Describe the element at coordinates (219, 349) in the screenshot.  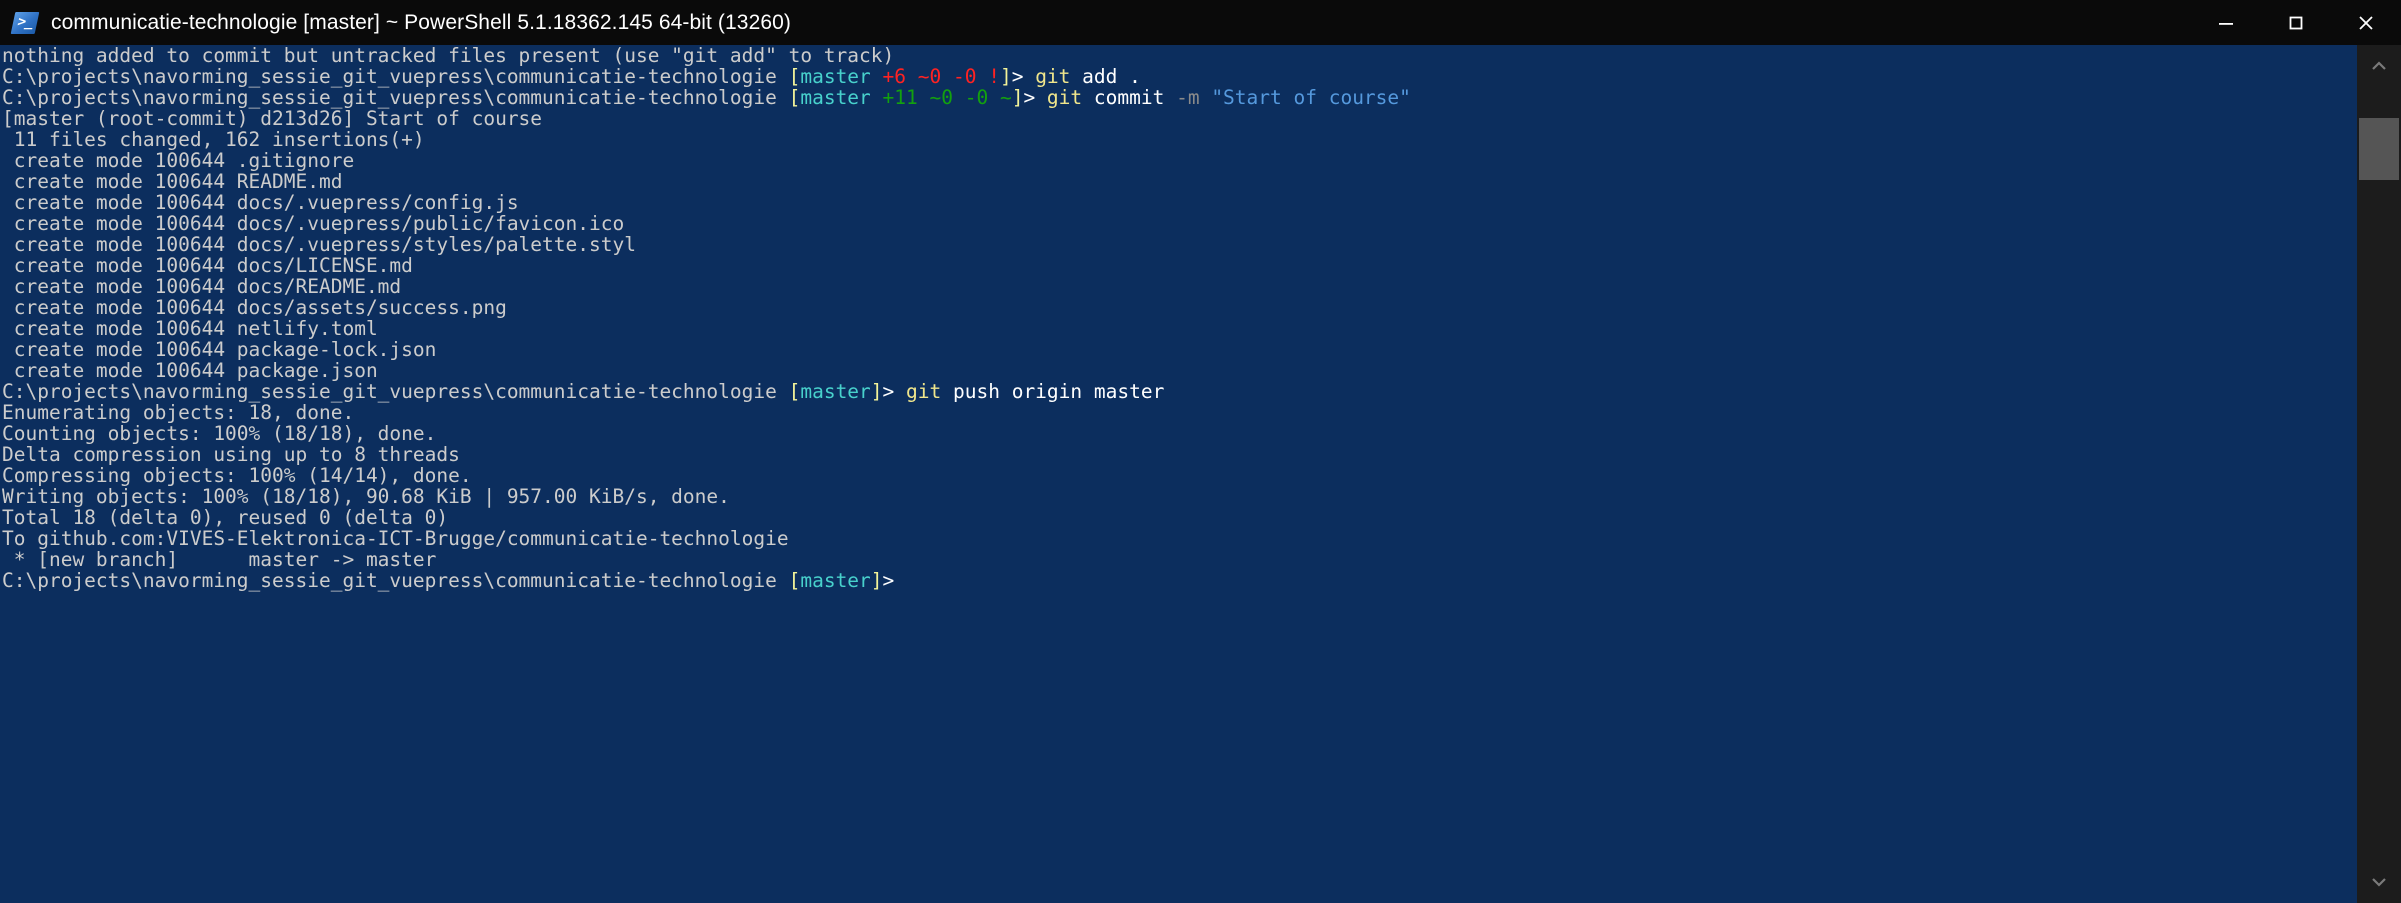
I see `console-text-span: create mode 100644 package-lock.json` at that location.